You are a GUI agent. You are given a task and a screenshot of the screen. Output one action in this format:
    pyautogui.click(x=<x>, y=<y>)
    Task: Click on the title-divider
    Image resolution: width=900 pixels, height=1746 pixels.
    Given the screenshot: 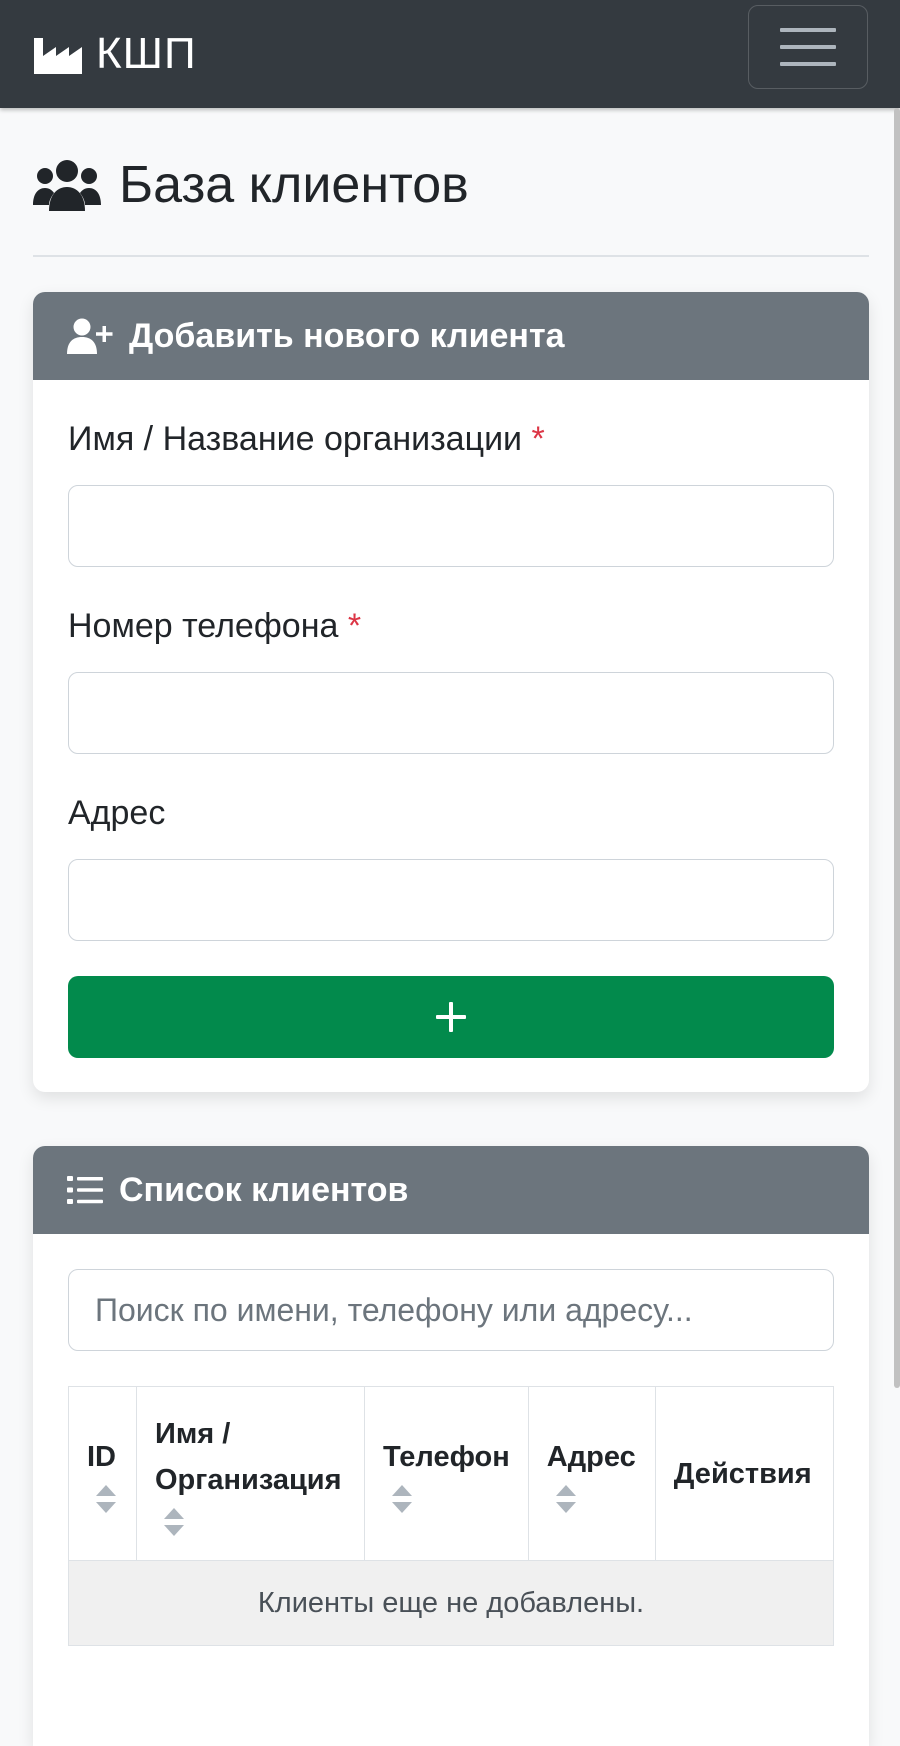 What is the action you would take?
    pyautogui.click(x=451, y=256)
    